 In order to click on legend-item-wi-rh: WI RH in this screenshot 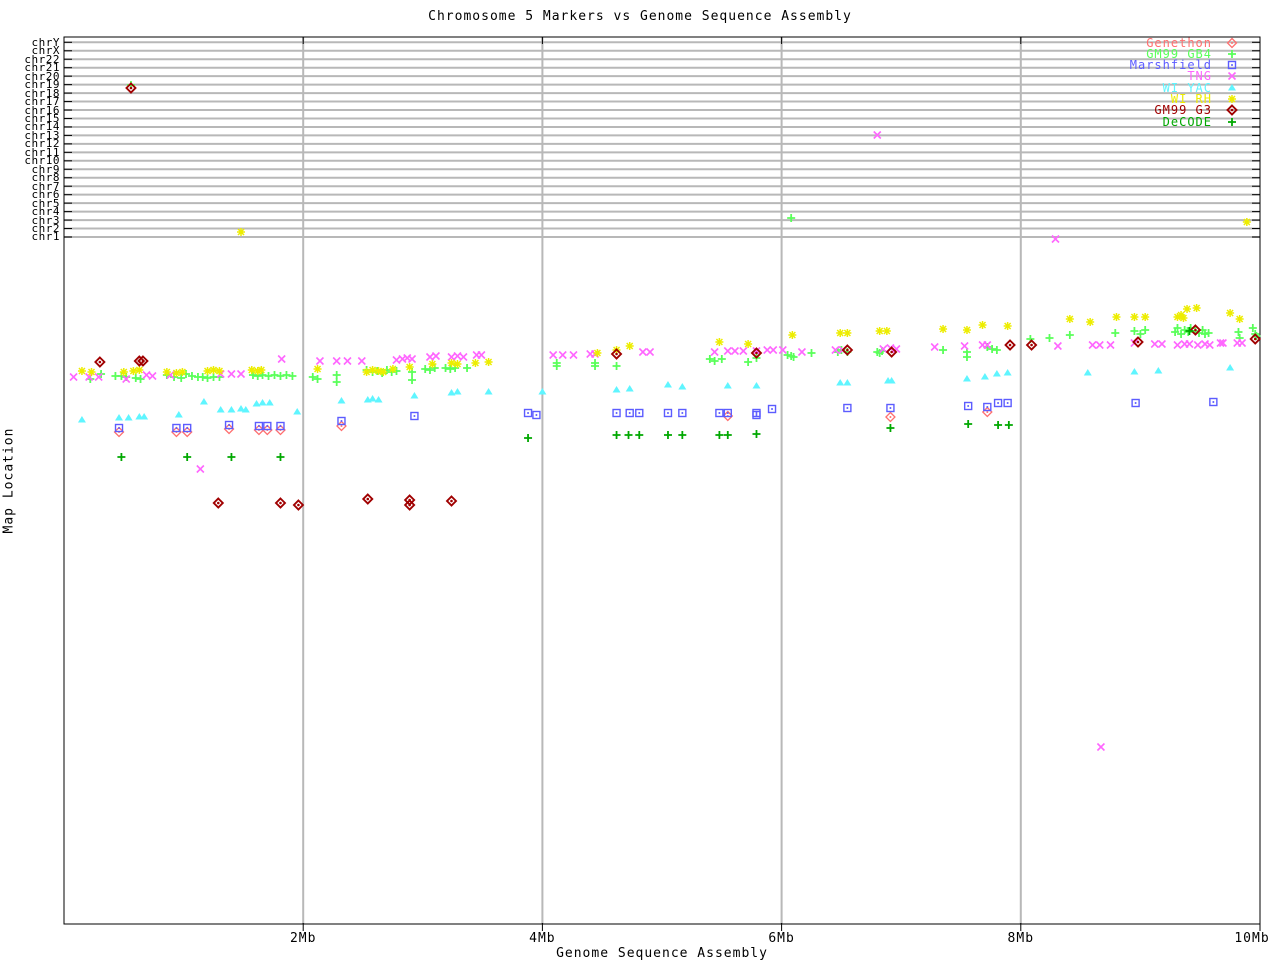, I will do `click(640, 99)`.